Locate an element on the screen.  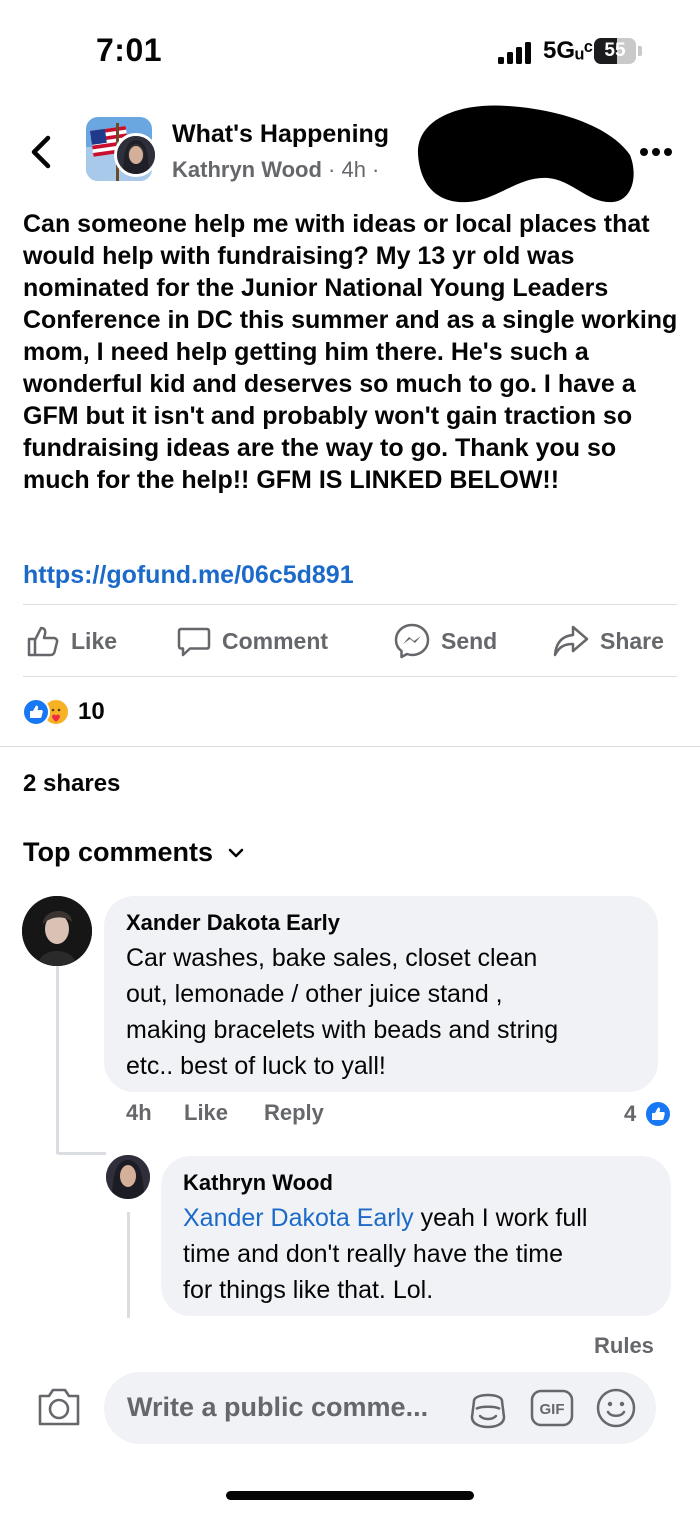
messenger-icon is located at coordinates (412, 641).